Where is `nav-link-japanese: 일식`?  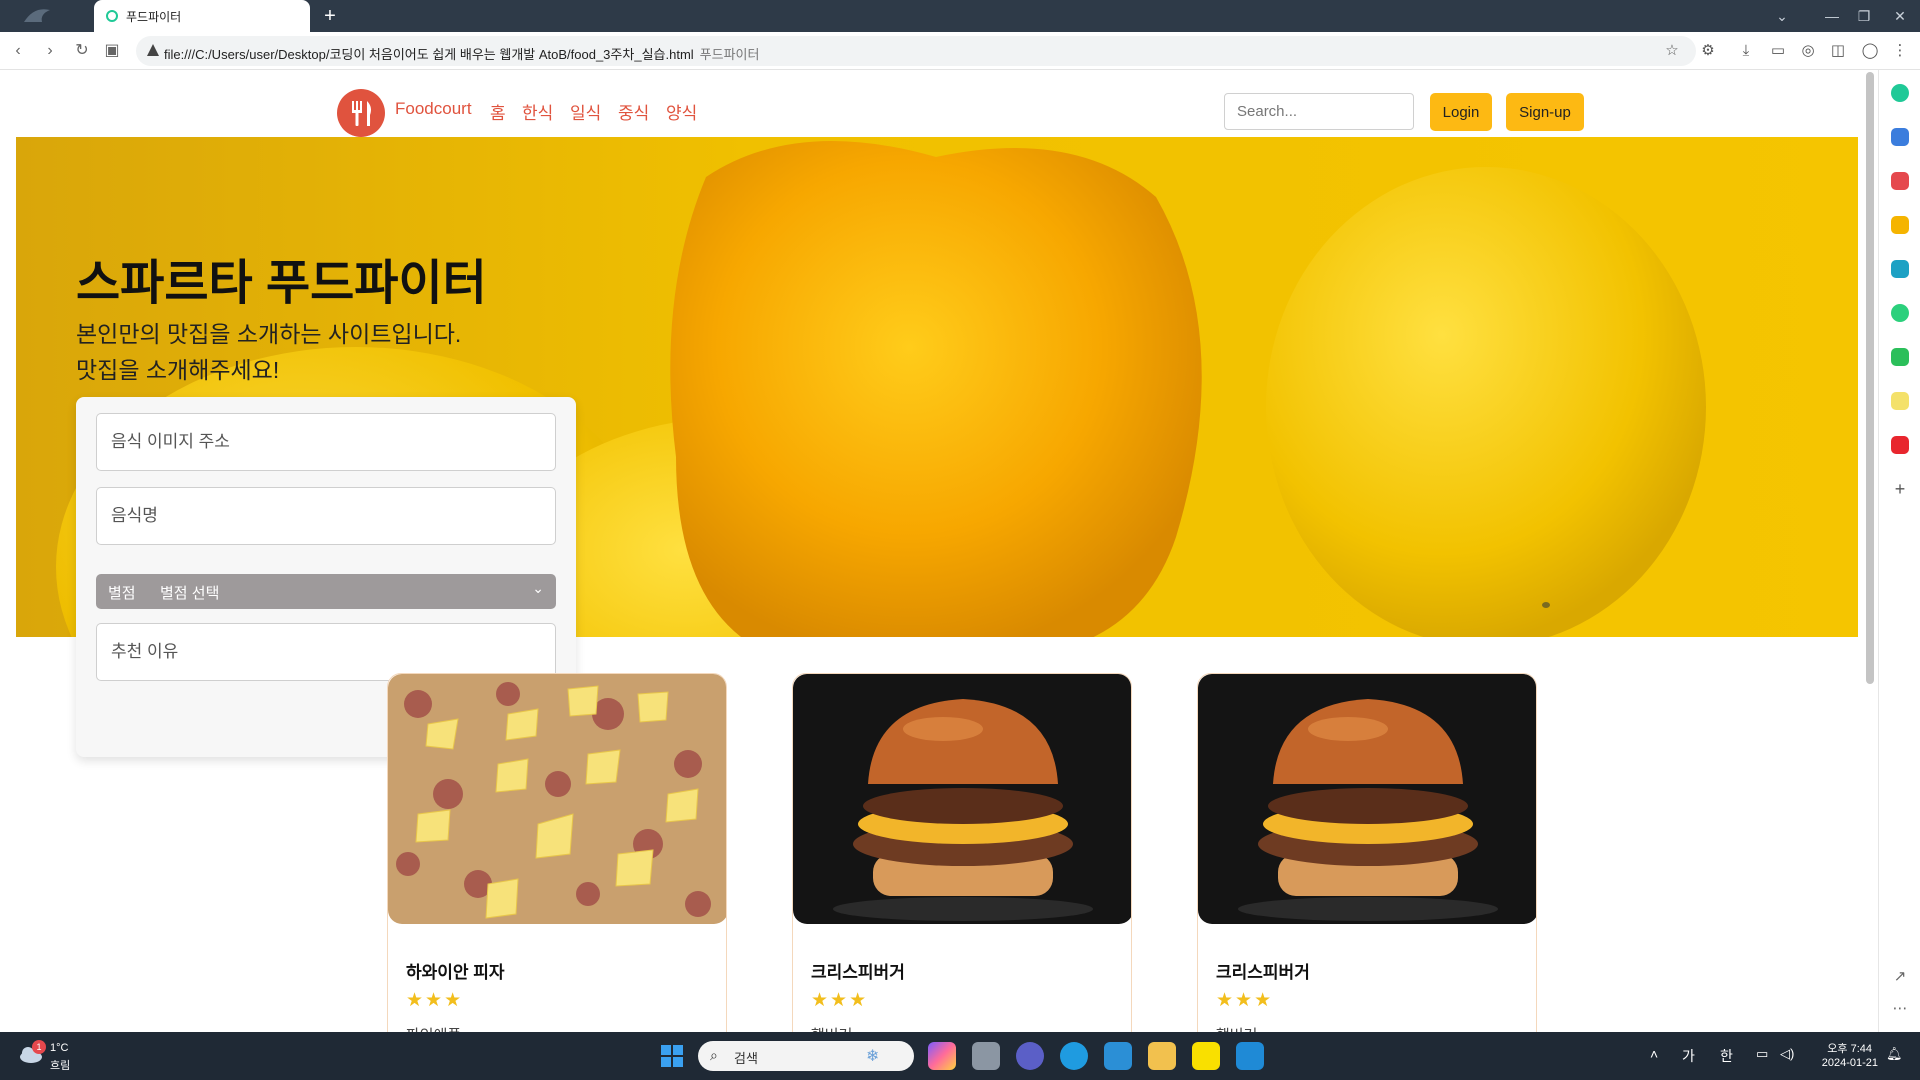
nav-link-japanese: 일식 is located at coordinates (585, 111).